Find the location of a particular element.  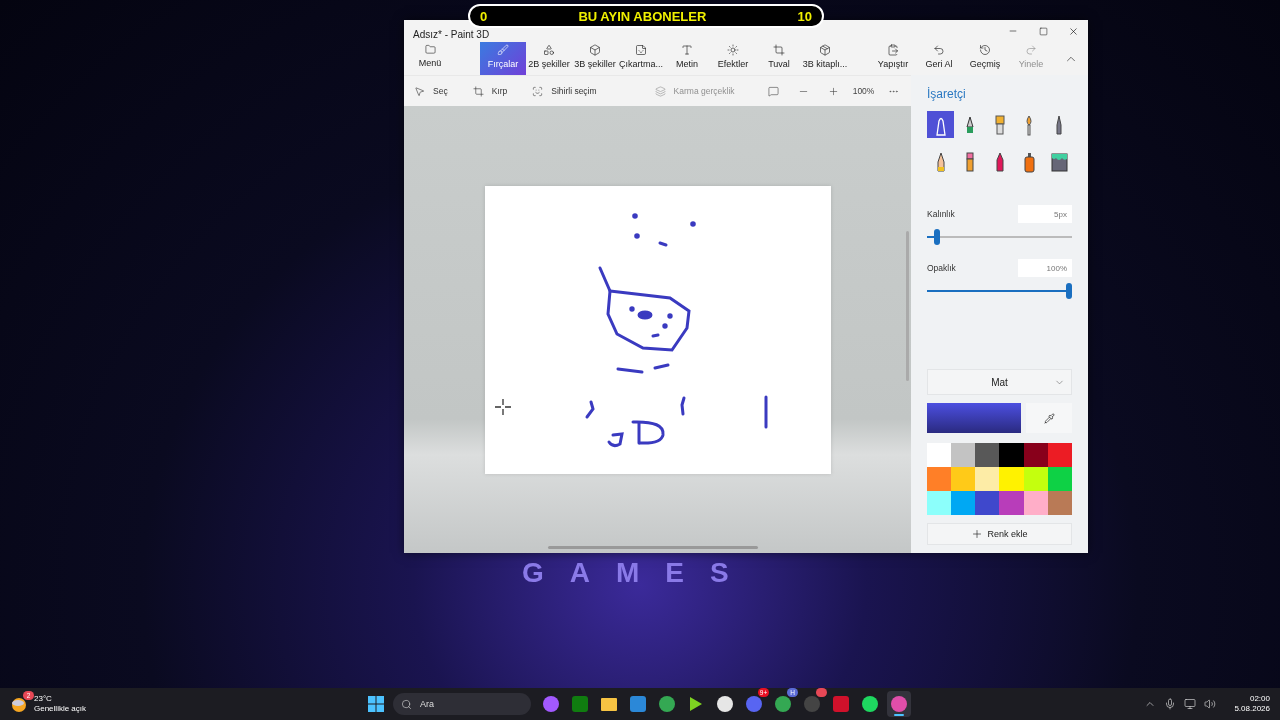

folder-icon is located at coordinates (430, 49).